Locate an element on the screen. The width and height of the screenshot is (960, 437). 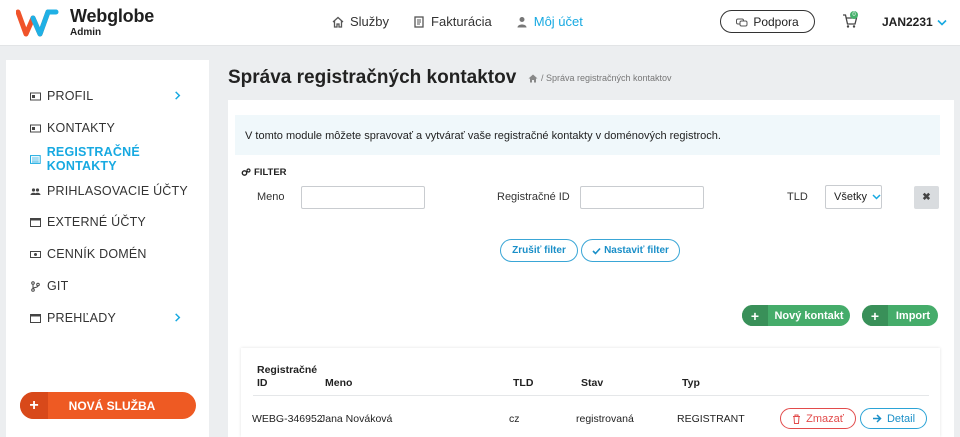
delete-button: Zmazať is located at coordinates (818, 418).